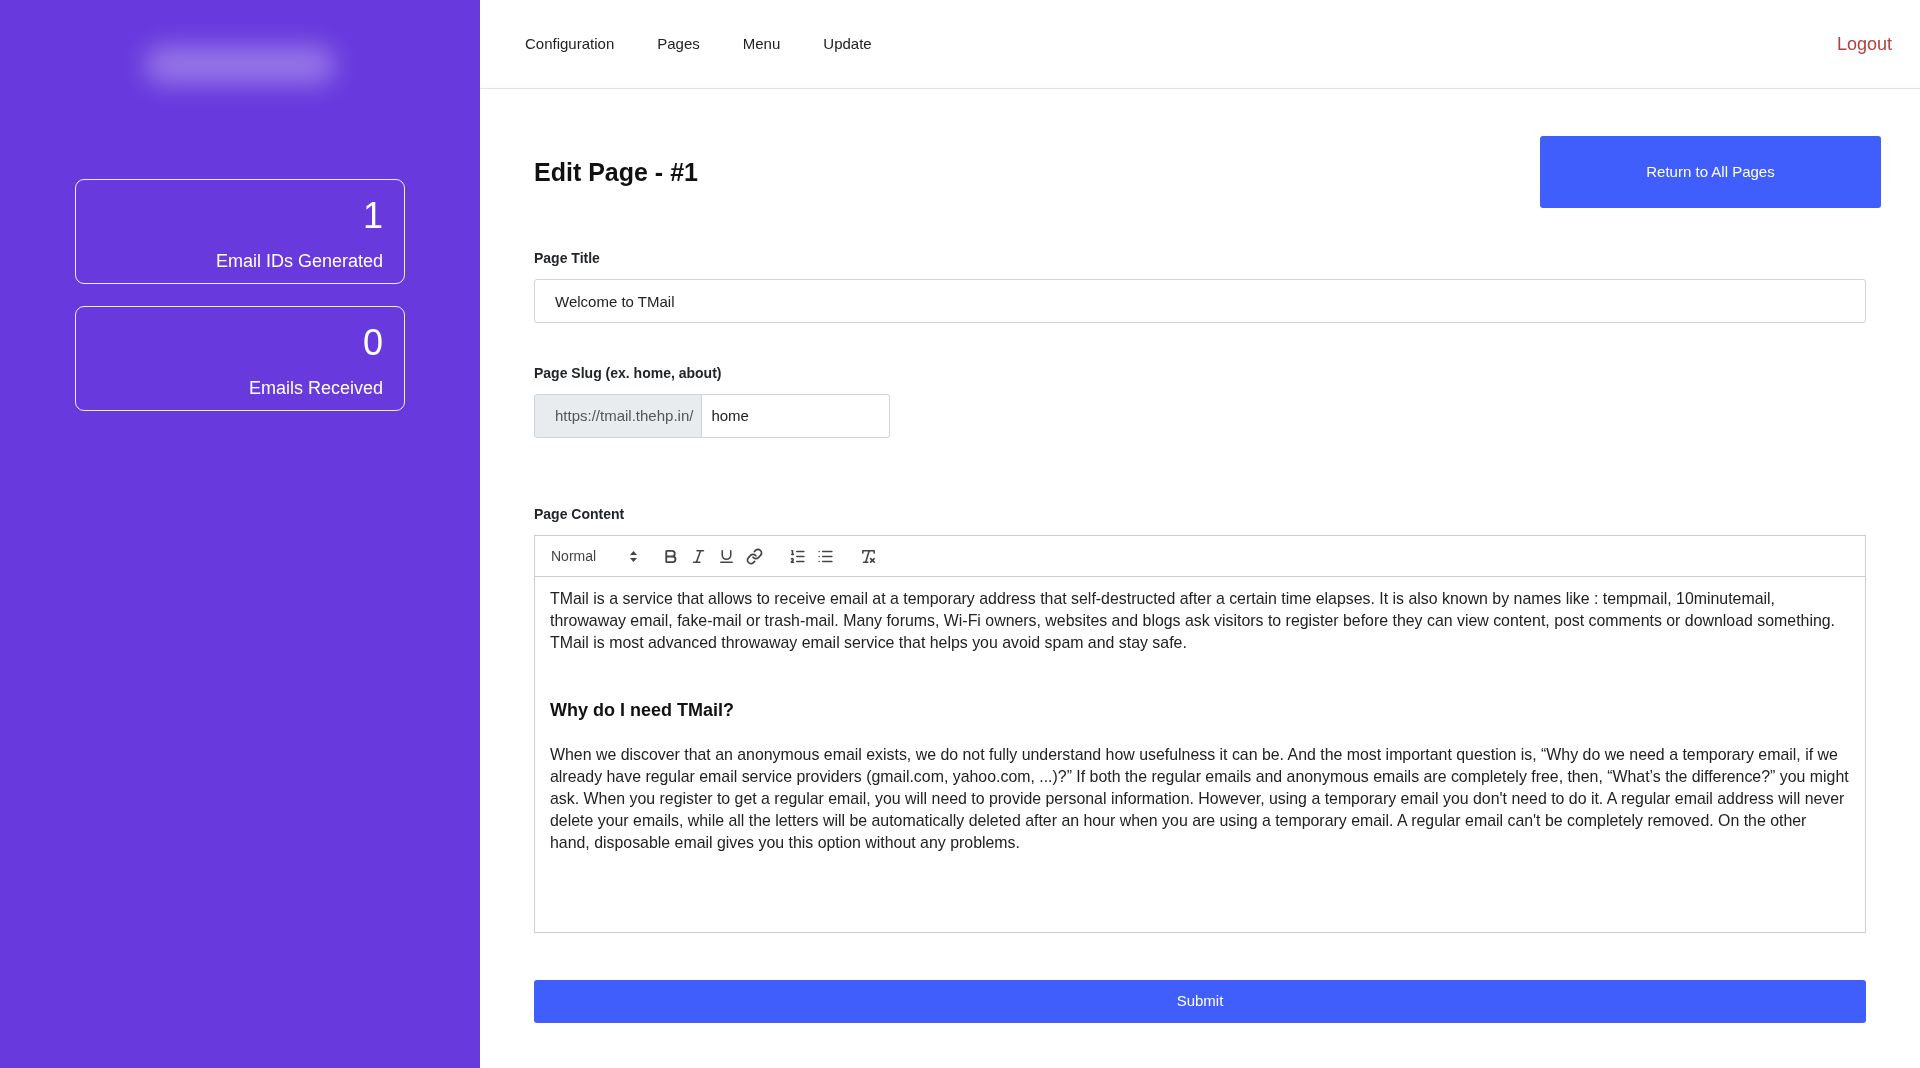 This screenshot has height=1068, width=1920. Describe the element at coordinates (628, 373) in the screenshot. I see `field-label: Page Slug (ex. home, about)` at that location.